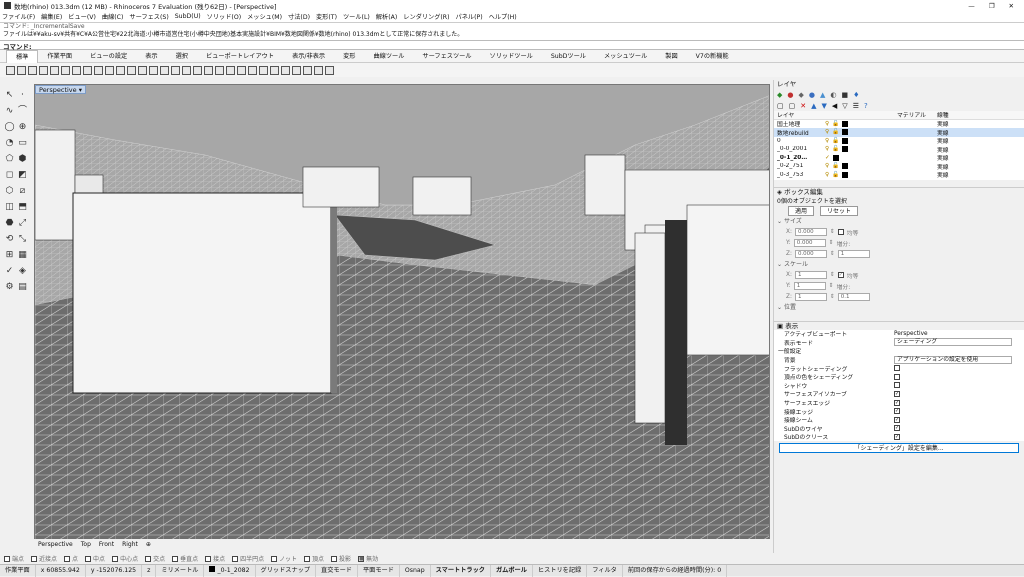 The height and width of the screenshot is (577, 1024). Describe the element at coordinates (155, 558) in the screenshot. I see `osnap-option: 交点` at that location.